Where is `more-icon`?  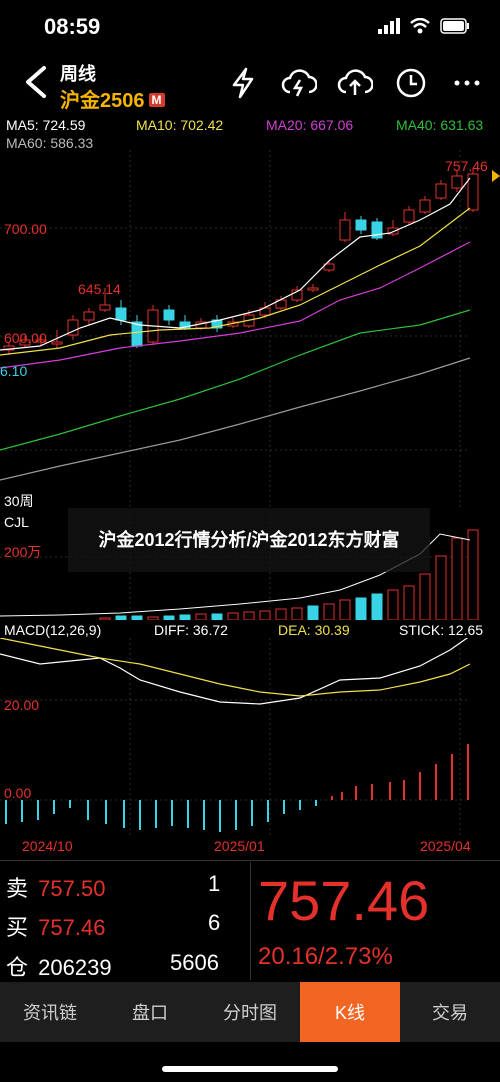
more-icon is located at coordinates (467, 83).